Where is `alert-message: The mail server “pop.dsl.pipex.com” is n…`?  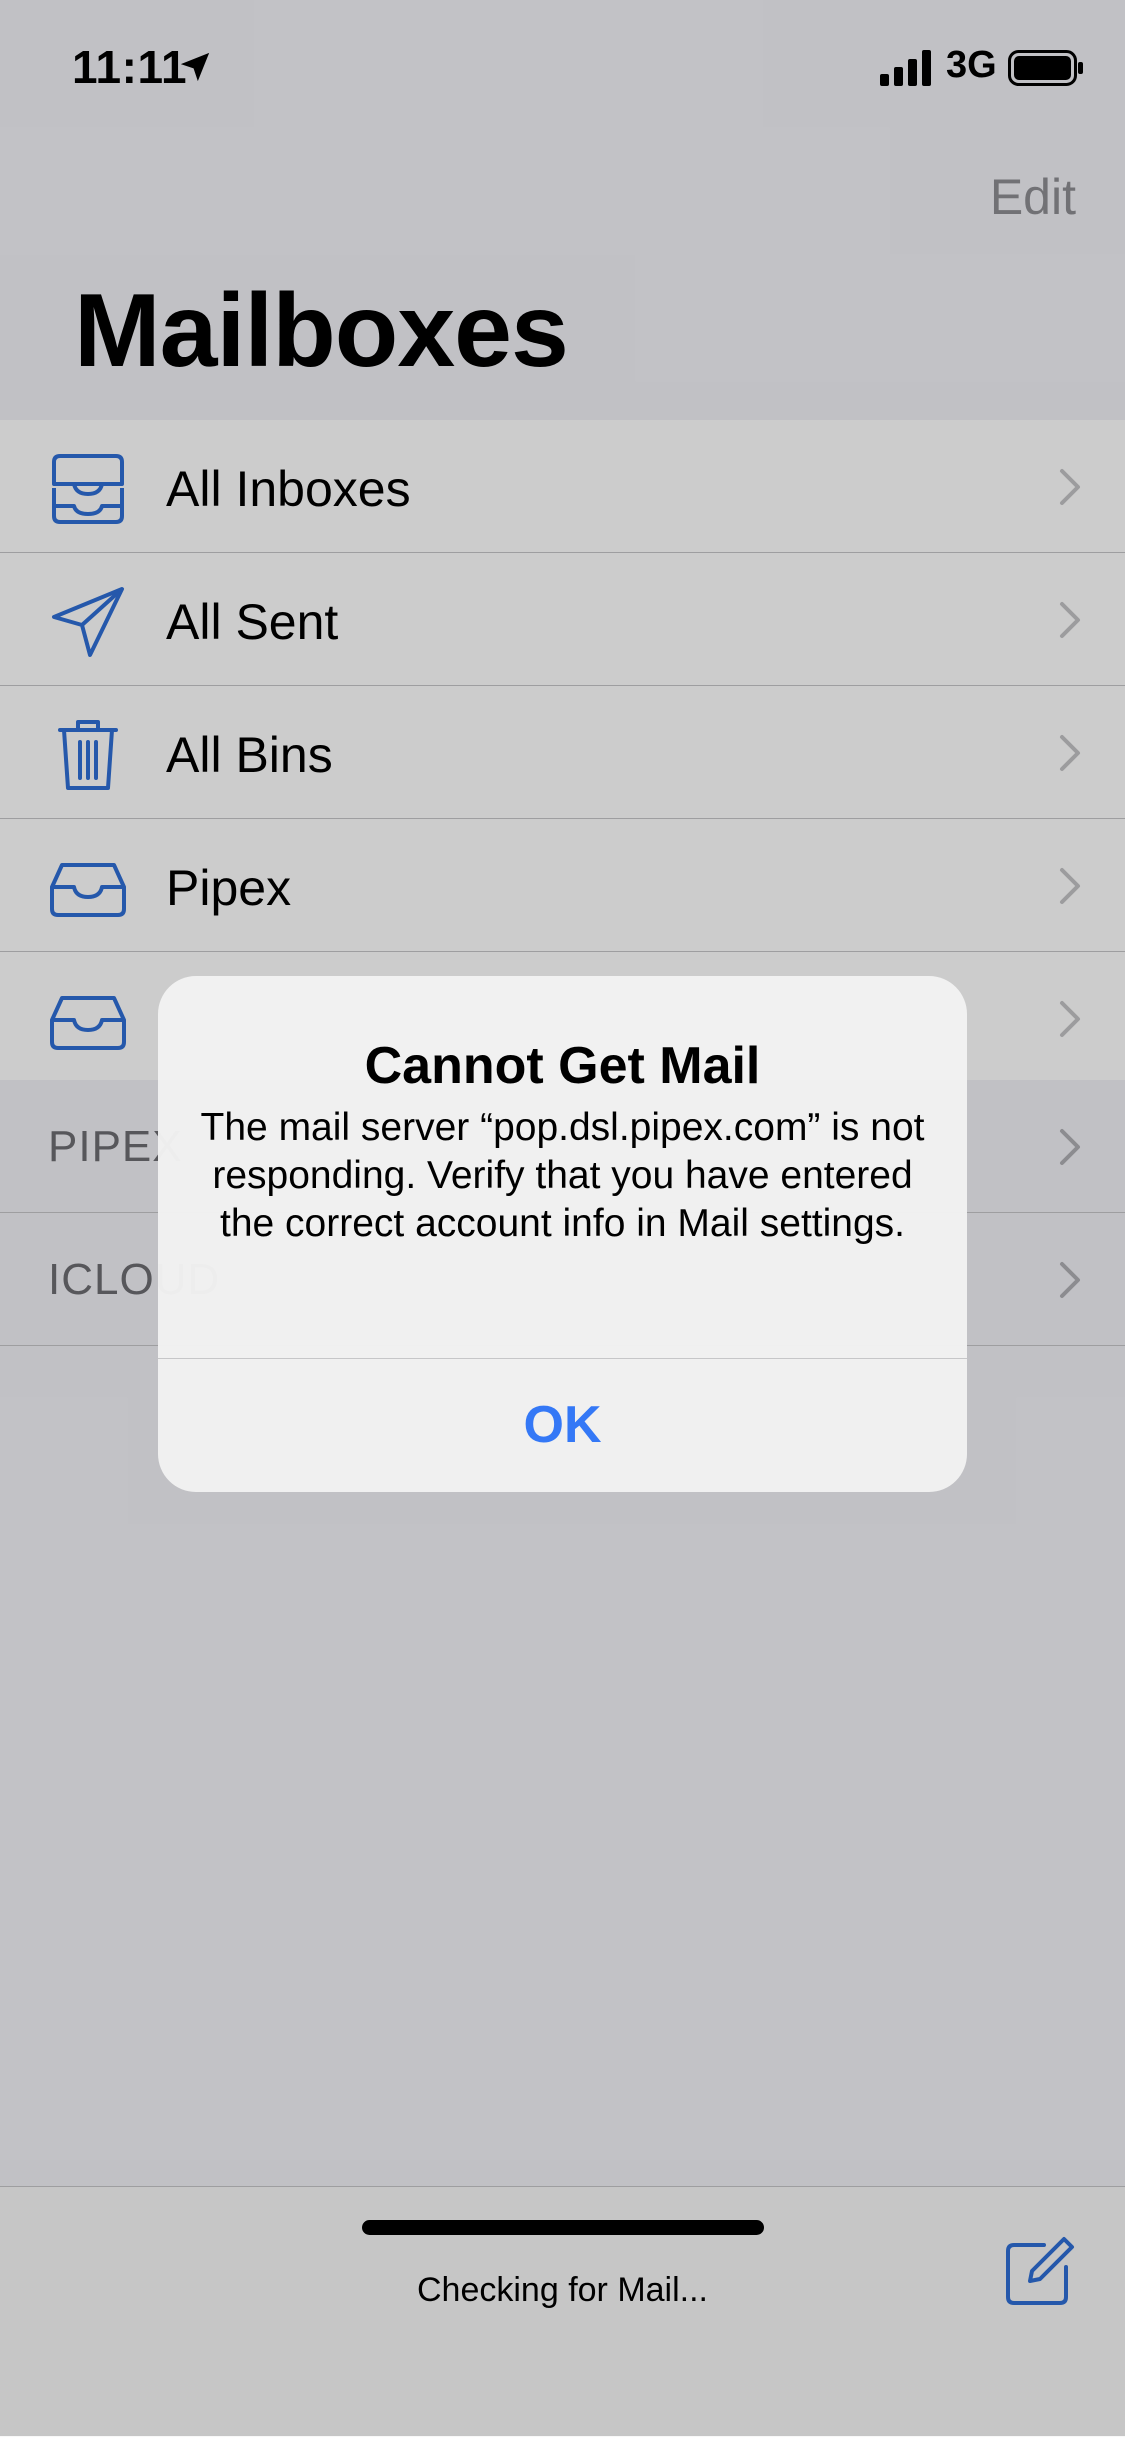 alert-message: The mail server “pop.dsl.pipex.com” is n… is located at coordinates (562, 1175).